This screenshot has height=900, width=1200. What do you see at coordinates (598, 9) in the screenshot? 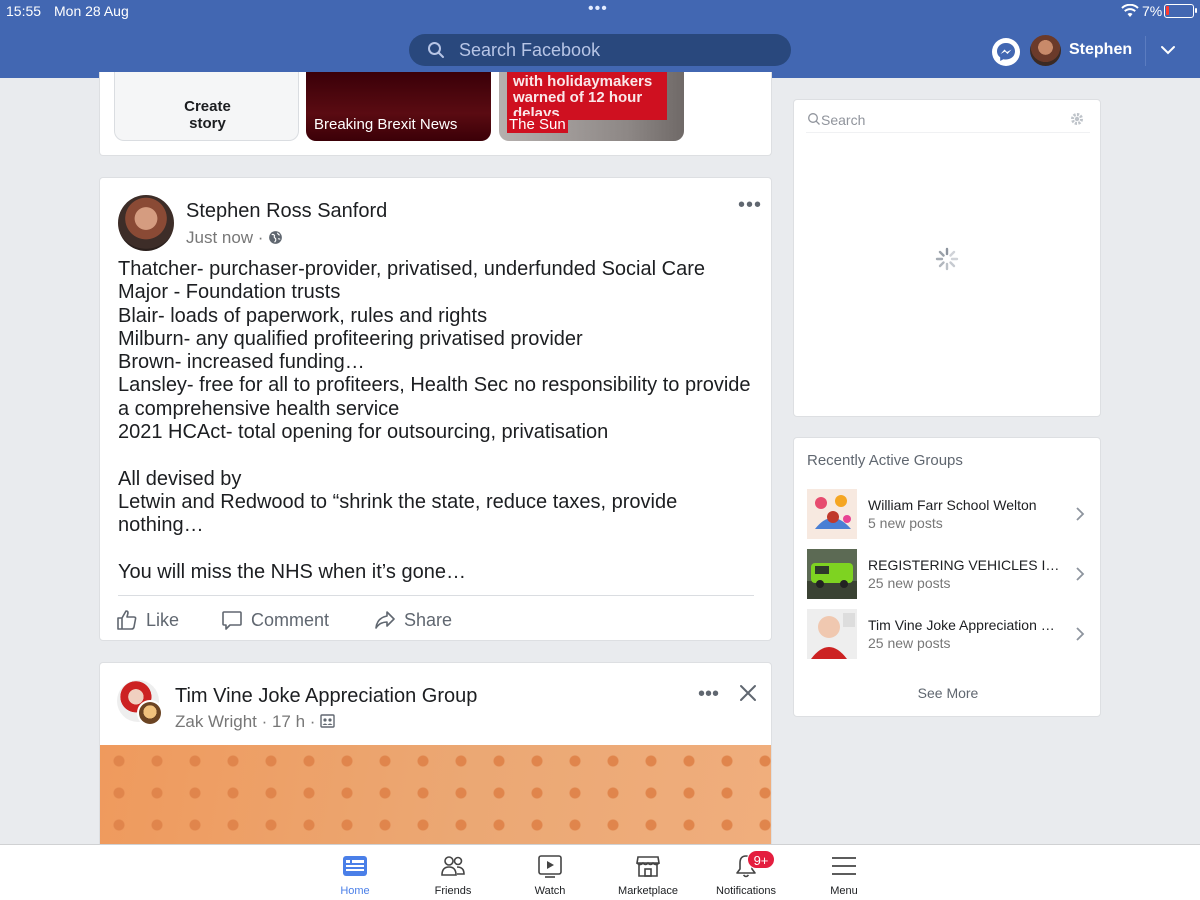
I see `multitasking-dots-icon: •••` at bounding box center [598, 9].